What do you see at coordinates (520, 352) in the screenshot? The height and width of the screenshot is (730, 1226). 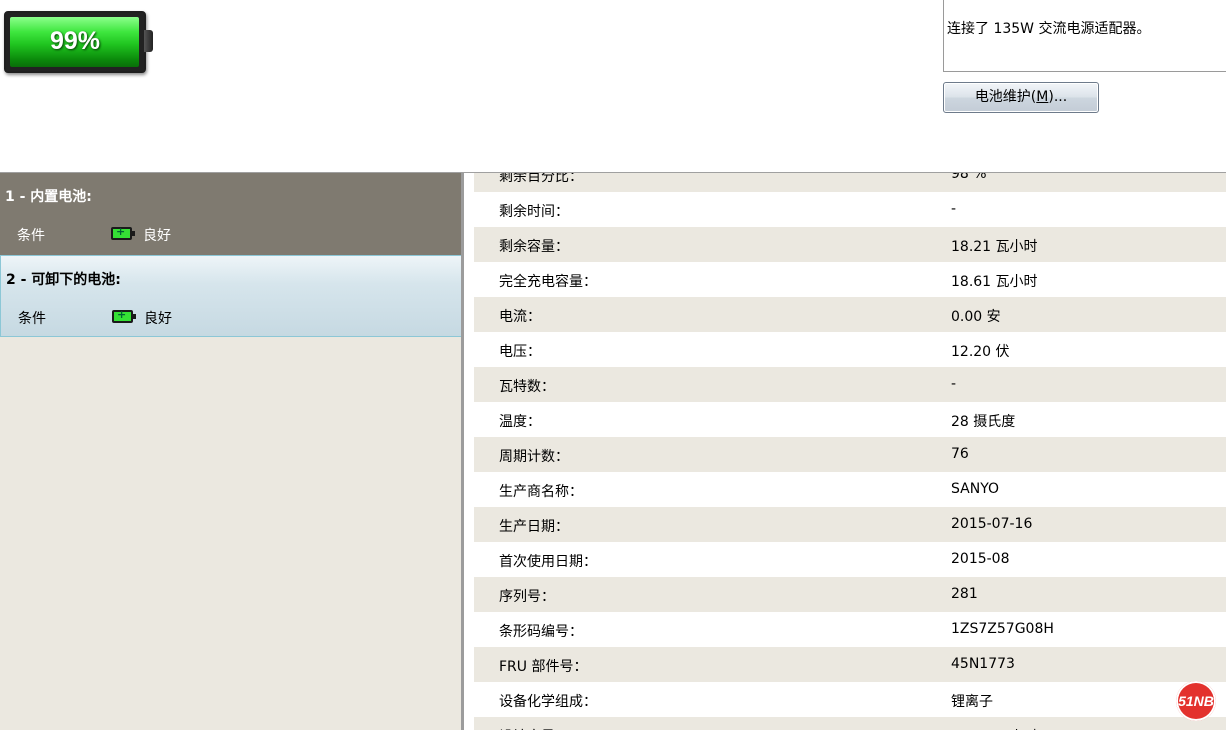 I see `detail-key: 电压：` at bounding box center [520, 352].